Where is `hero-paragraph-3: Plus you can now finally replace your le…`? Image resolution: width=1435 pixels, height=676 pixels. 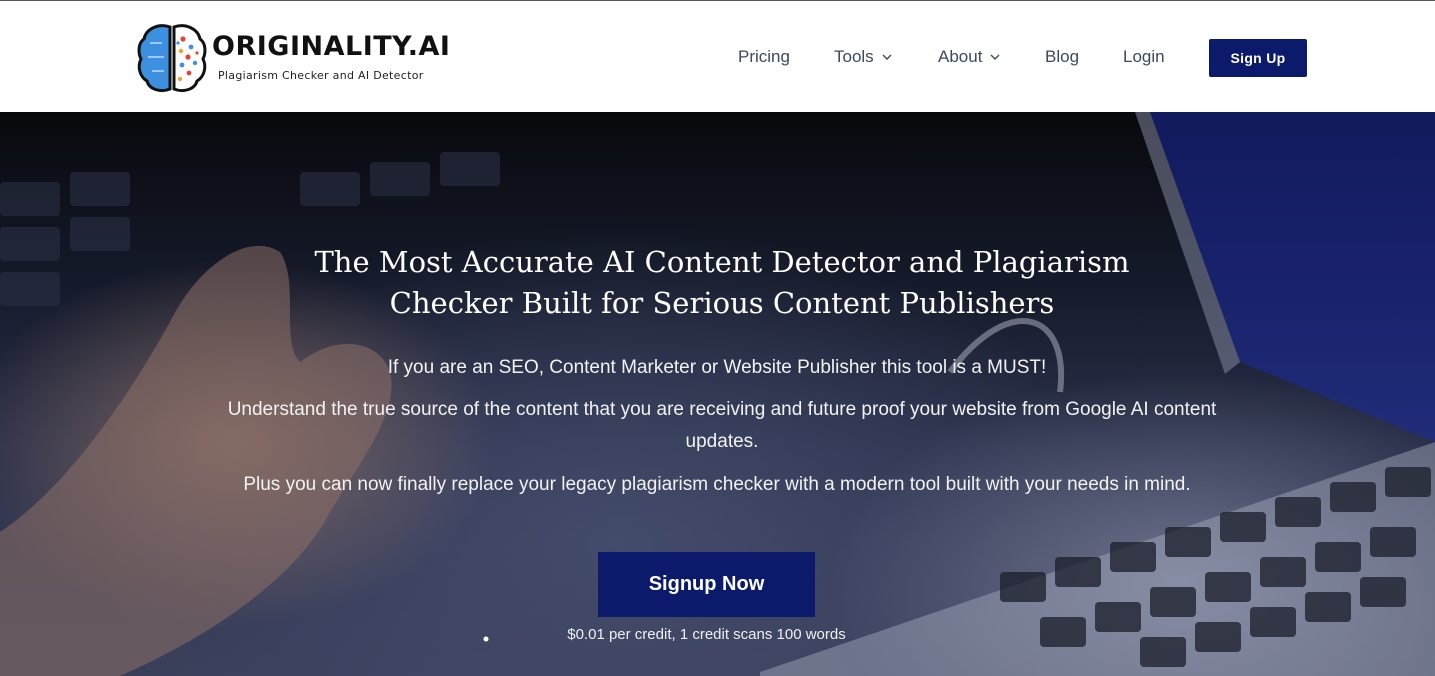
hero-paragraph-3: Plus you can now finally replace your le… is located at coordinates (717, 484).